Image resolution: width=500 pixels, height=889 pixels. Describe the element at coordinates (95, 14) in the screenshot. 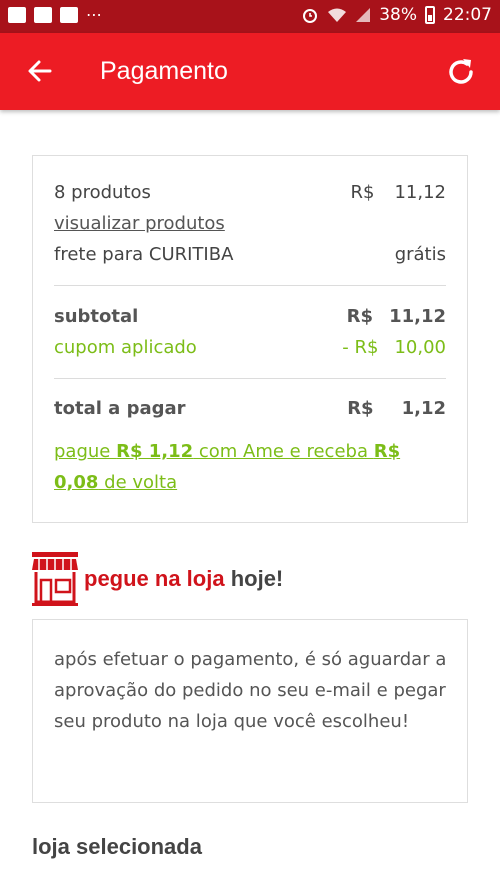

I see `more-notifications-icon: ⋯` at that location.